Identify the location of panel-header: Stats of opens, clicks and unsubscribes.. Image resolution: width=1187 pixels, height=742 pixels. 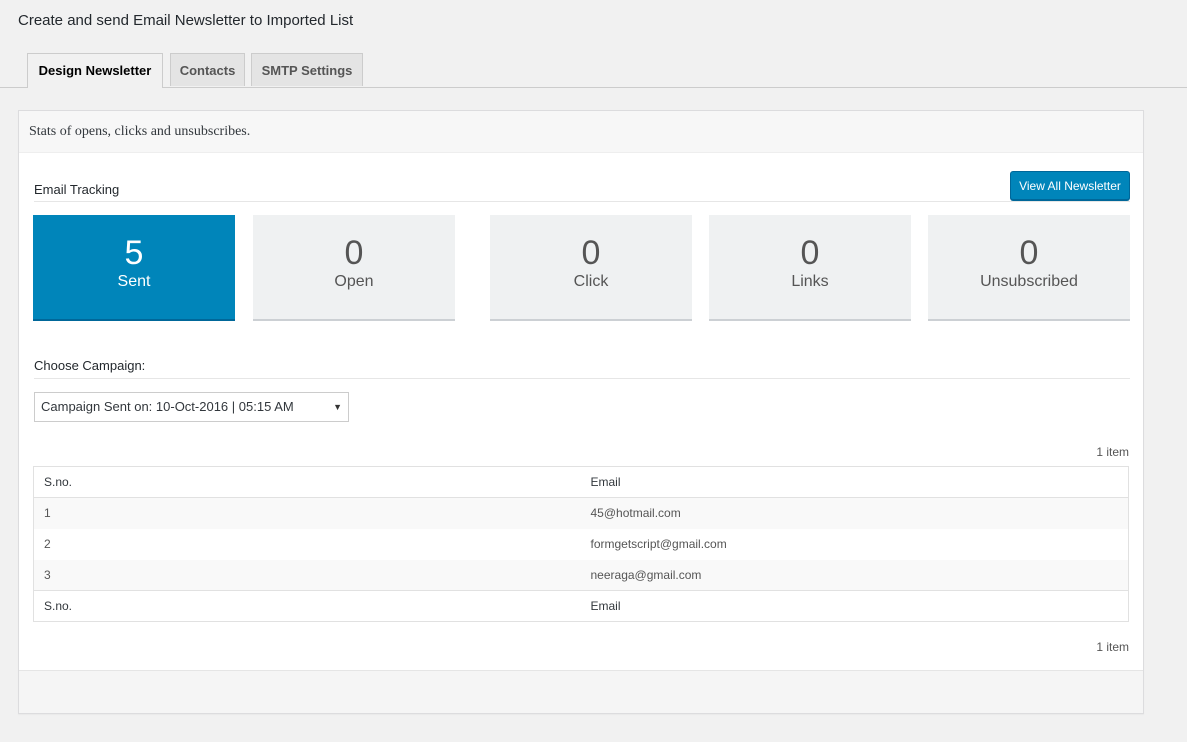
(581, 132).